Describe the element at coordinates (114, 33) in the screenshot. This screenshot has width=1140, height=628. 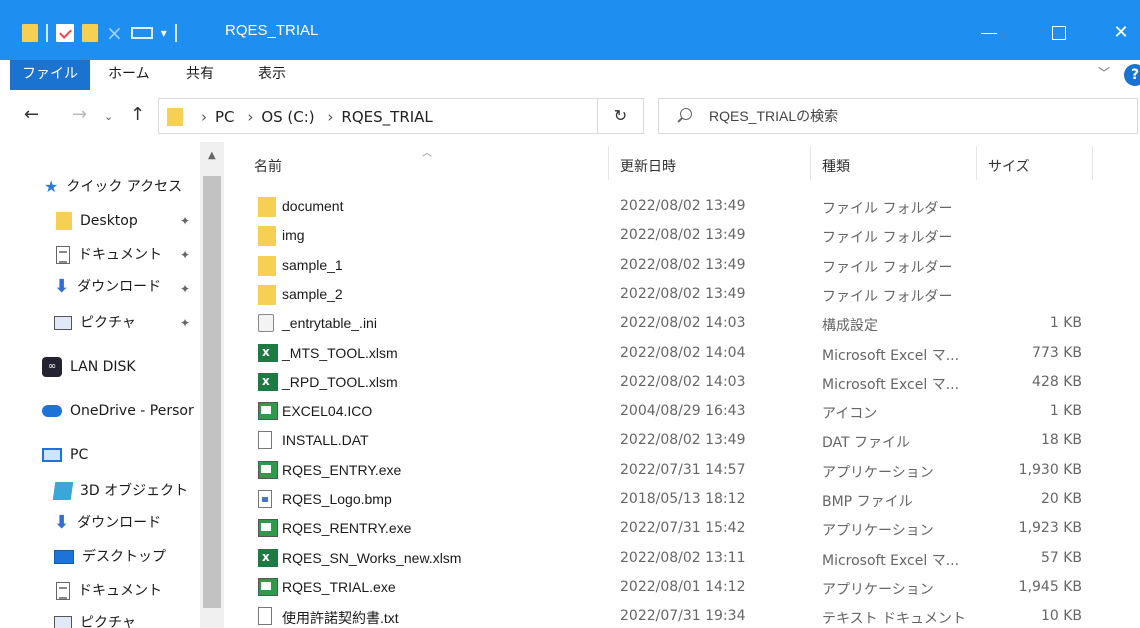
I see `delete-icon: ×` at that location.